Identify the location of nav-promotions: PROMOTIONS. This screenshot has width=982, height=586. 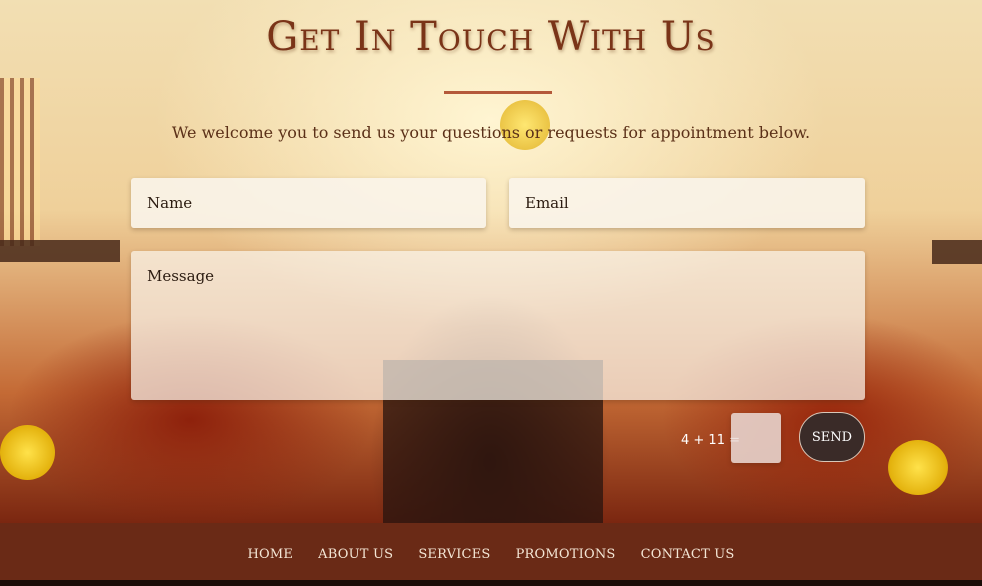
(566, 554).